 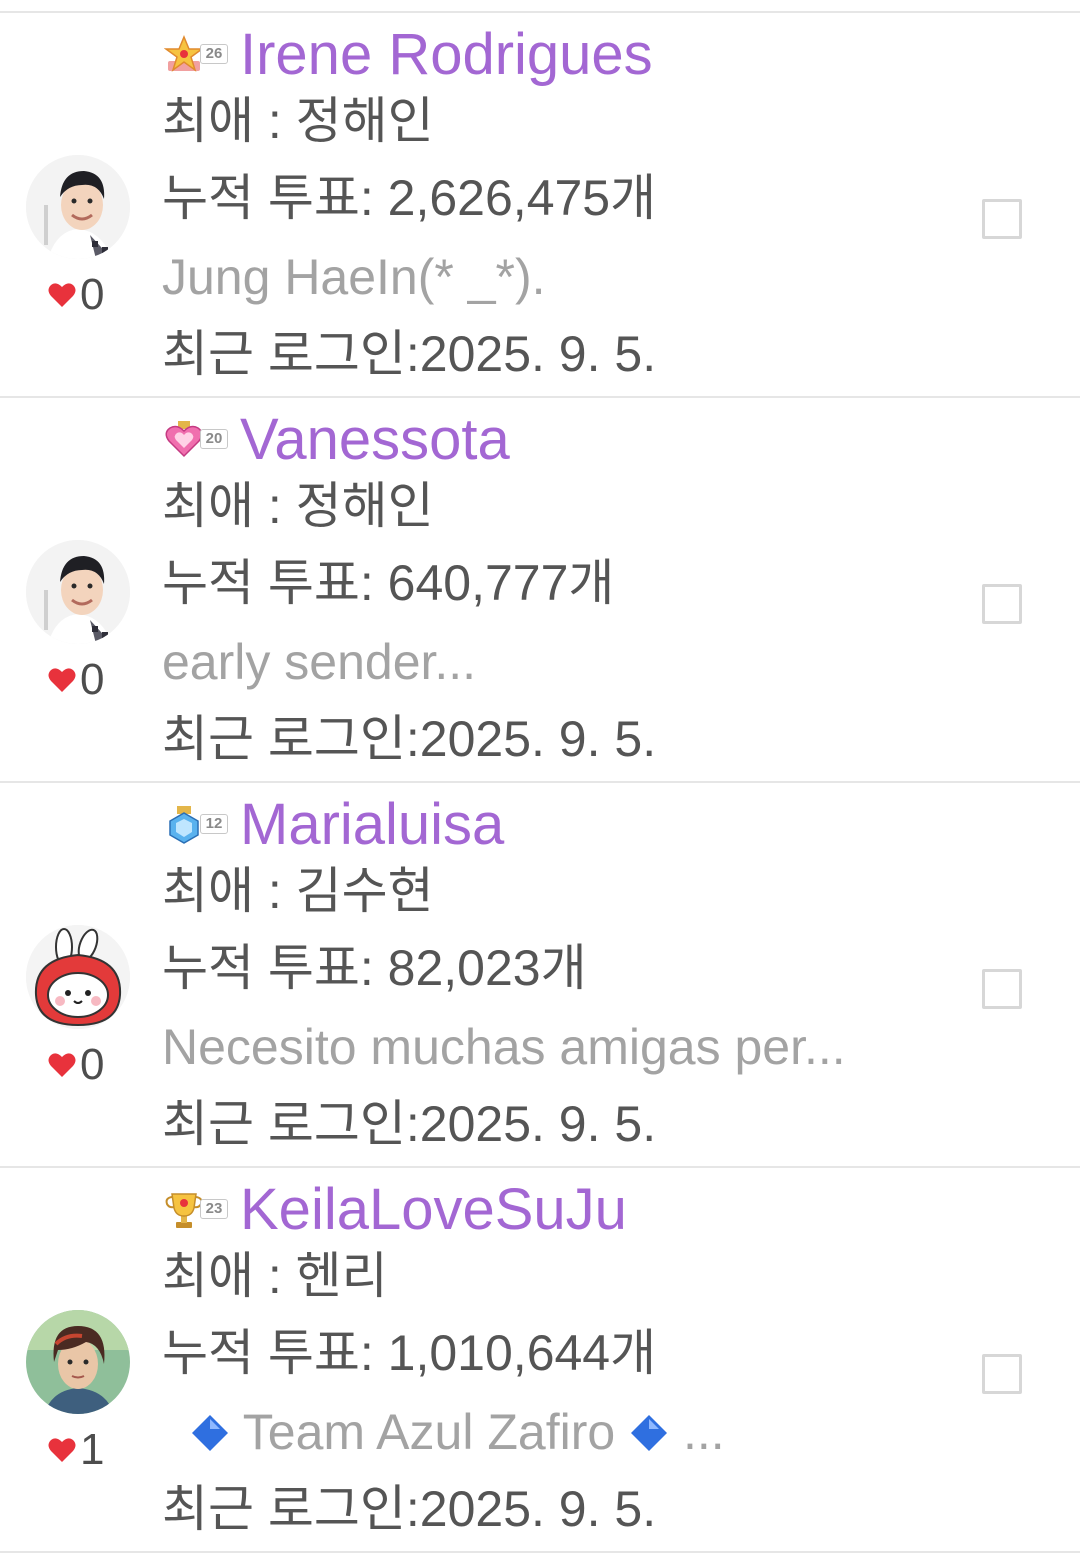 I want to click on favorite-idol: 최애 : 김수현, so click(x=298, y=891).